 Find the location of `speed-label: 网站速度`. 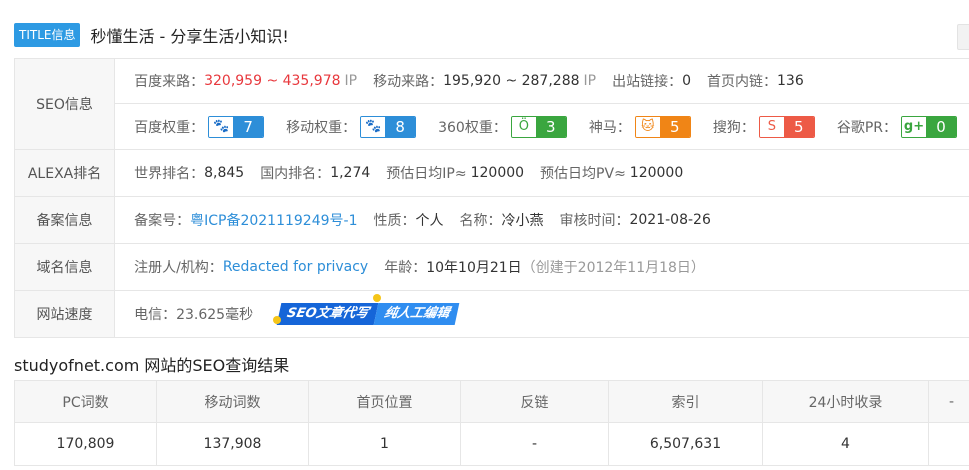

speed-label: 网站速度 is located at coordinates (64, 314).